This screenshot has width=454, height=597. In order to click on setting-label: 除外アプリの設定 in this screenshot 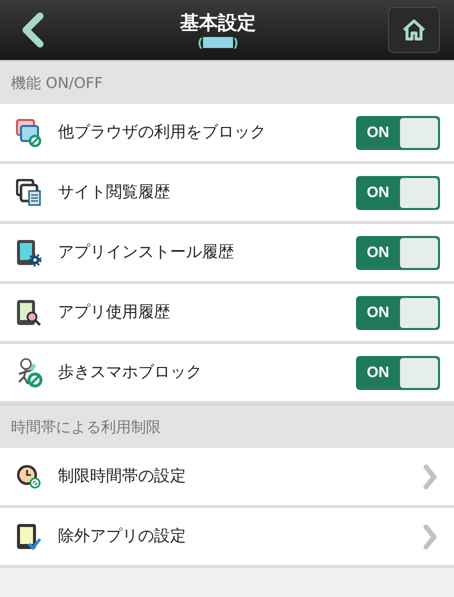, I will do `click(122, 536)`.